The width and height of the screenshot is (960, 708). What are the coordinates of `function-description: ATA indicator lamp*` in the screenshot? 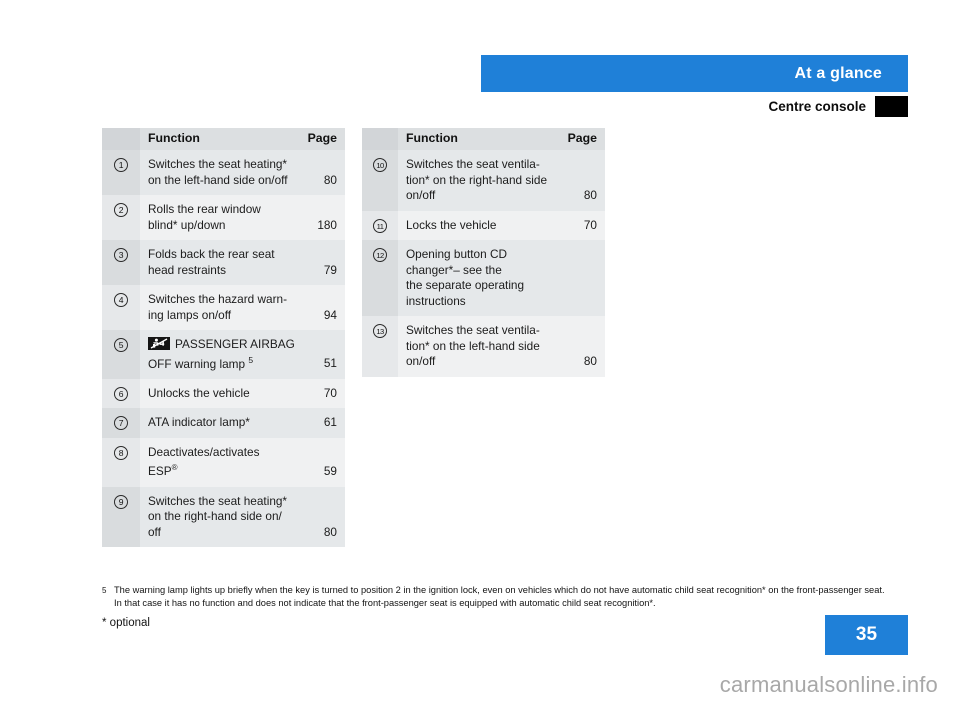 It's located at (221, 423).